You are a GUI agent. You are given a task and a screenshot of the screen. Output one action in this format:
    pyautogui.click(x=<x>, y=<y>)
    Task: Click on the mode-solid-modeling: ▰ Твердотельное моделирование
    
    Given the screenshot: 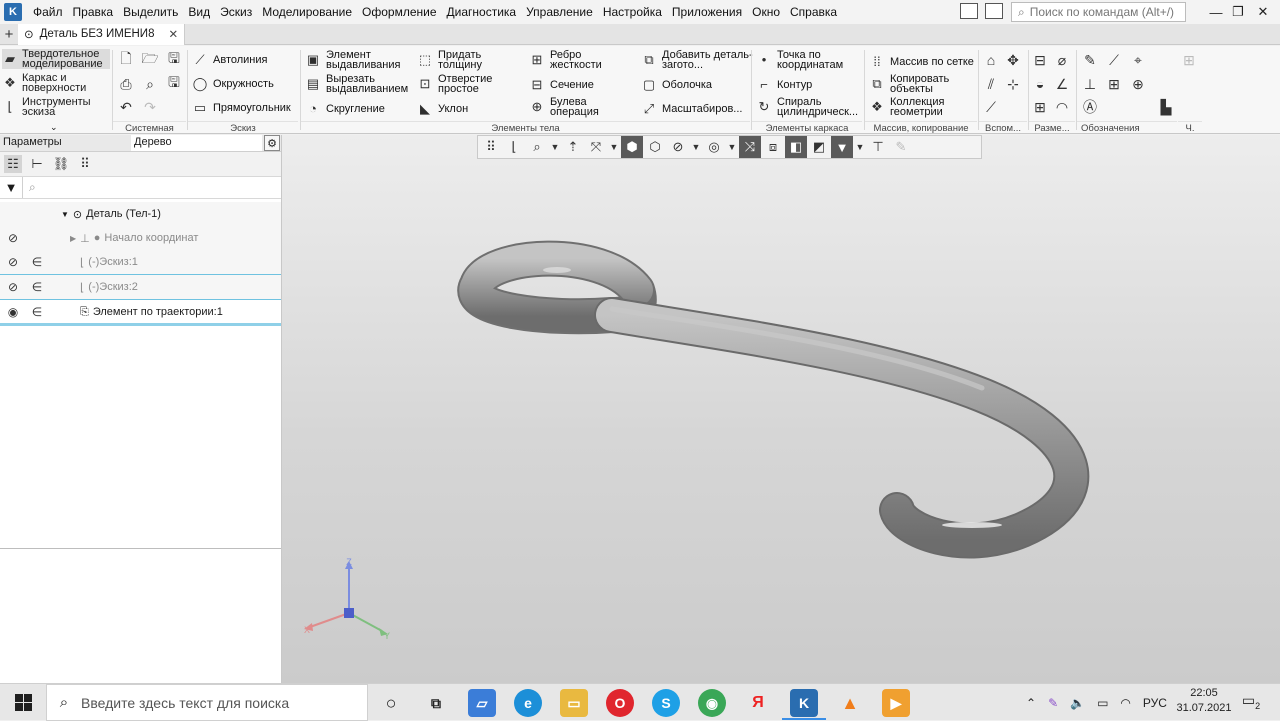 What is the action you would take?
    pyautogui.click(x=56, y=59)
    